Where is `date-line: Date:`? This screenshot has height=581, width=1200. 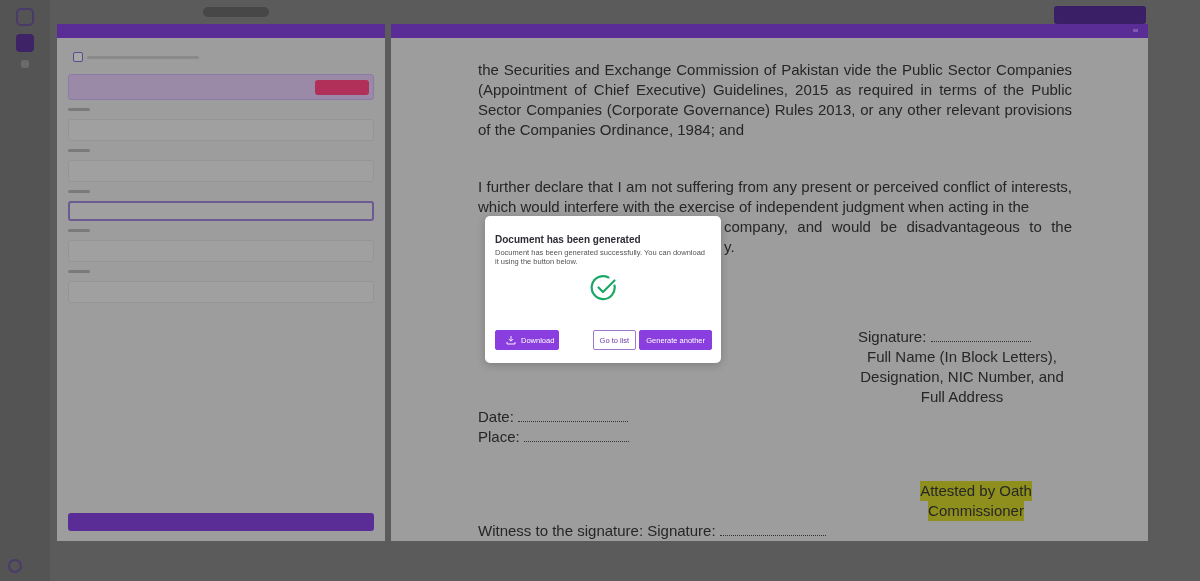
date-line: Date: is located at coordinates (775, 417).